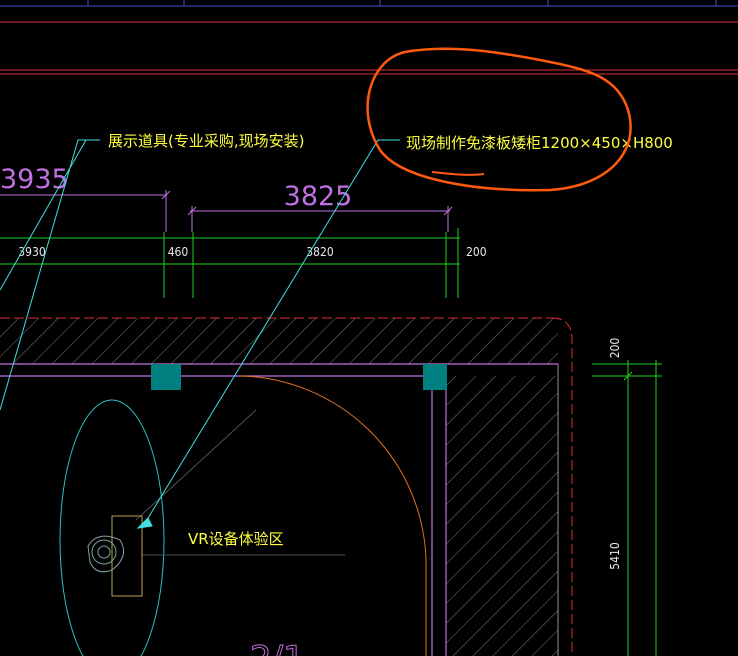 This screenshot has height=656, width=738. Describe the element at coordinates (615, 348) in the screenshot. I see `dim-right-top: 200` at that location.